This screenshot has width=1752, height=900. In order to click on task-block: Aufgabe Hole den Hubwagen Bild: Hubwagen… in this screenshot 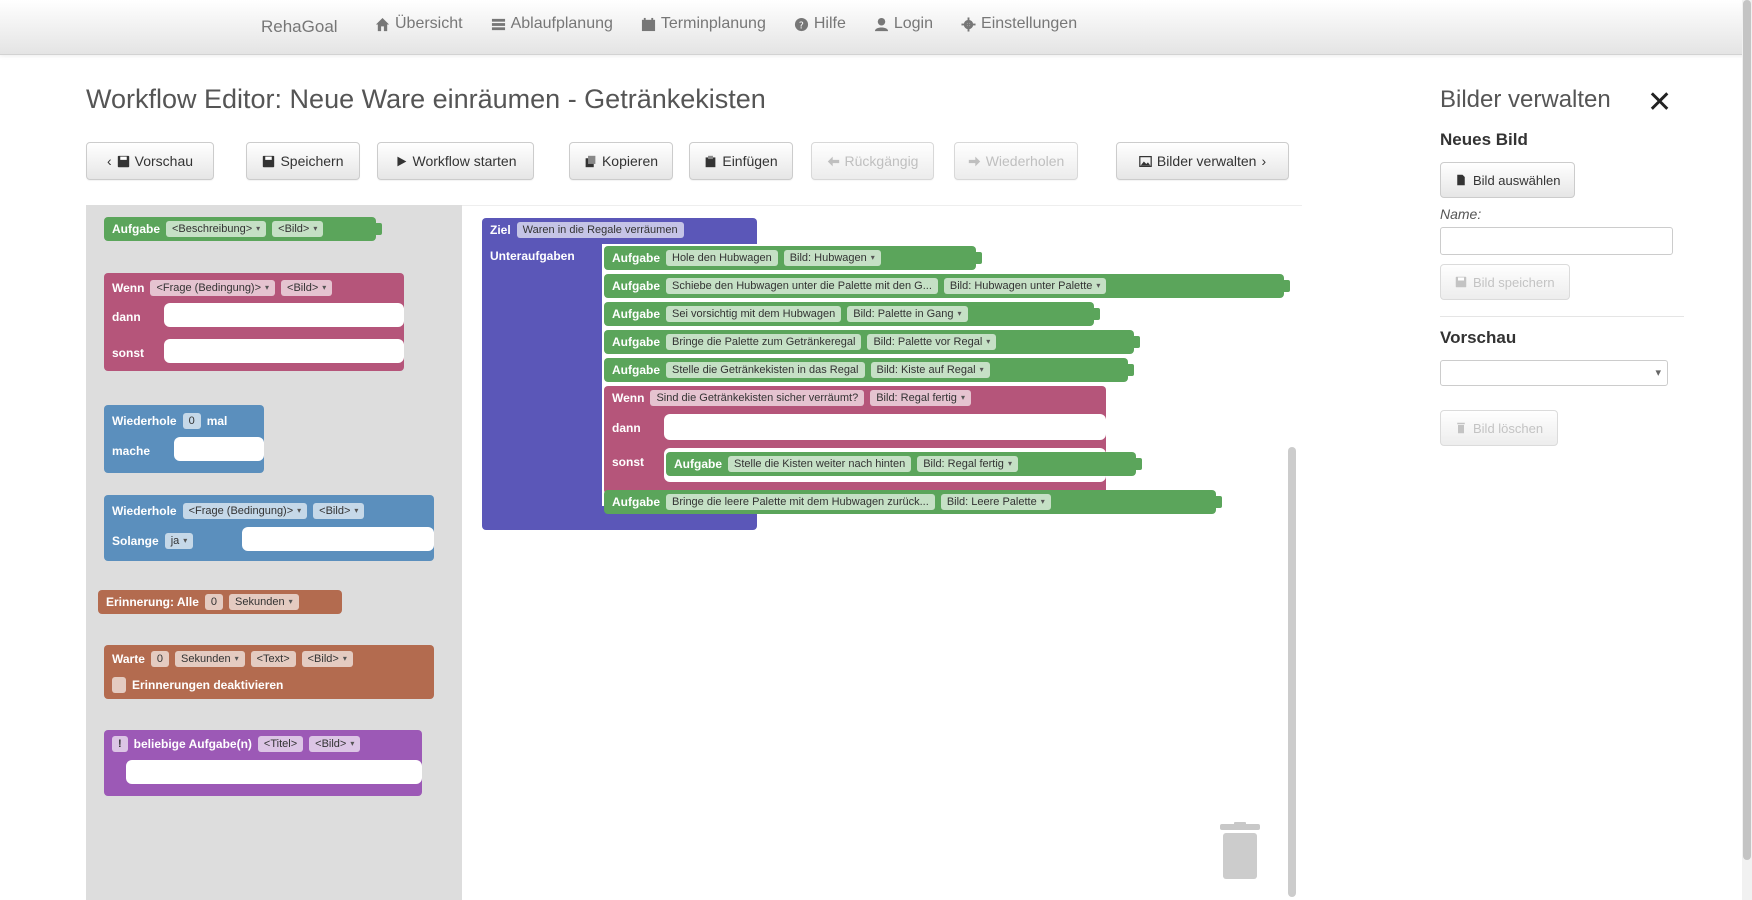, I will do `click(793, 258)`.